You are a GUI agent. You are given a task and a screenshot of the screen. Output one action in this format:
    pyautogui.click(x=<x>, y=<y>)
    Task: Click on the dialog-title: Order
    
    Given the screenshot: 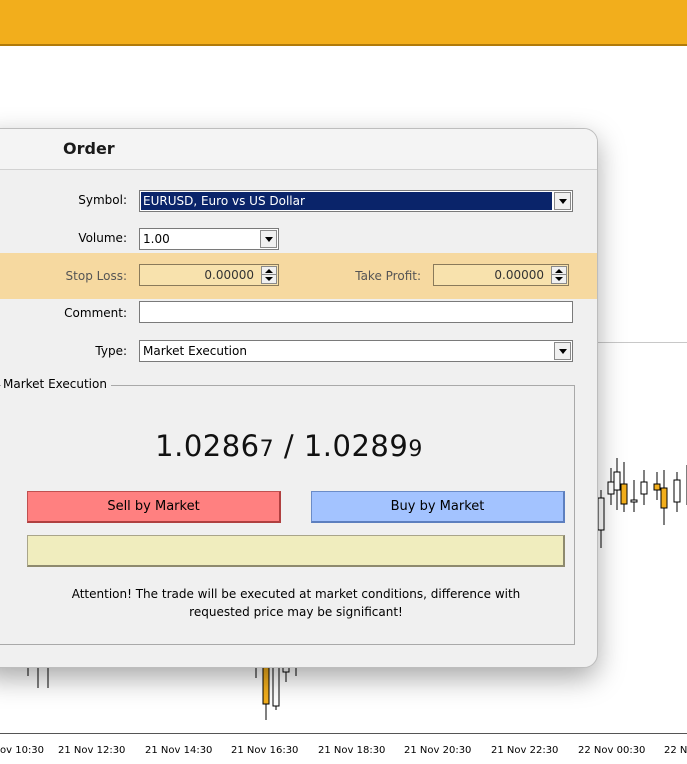 What is the action you would take?
    pyautogui.click(x=89, y=148)
    